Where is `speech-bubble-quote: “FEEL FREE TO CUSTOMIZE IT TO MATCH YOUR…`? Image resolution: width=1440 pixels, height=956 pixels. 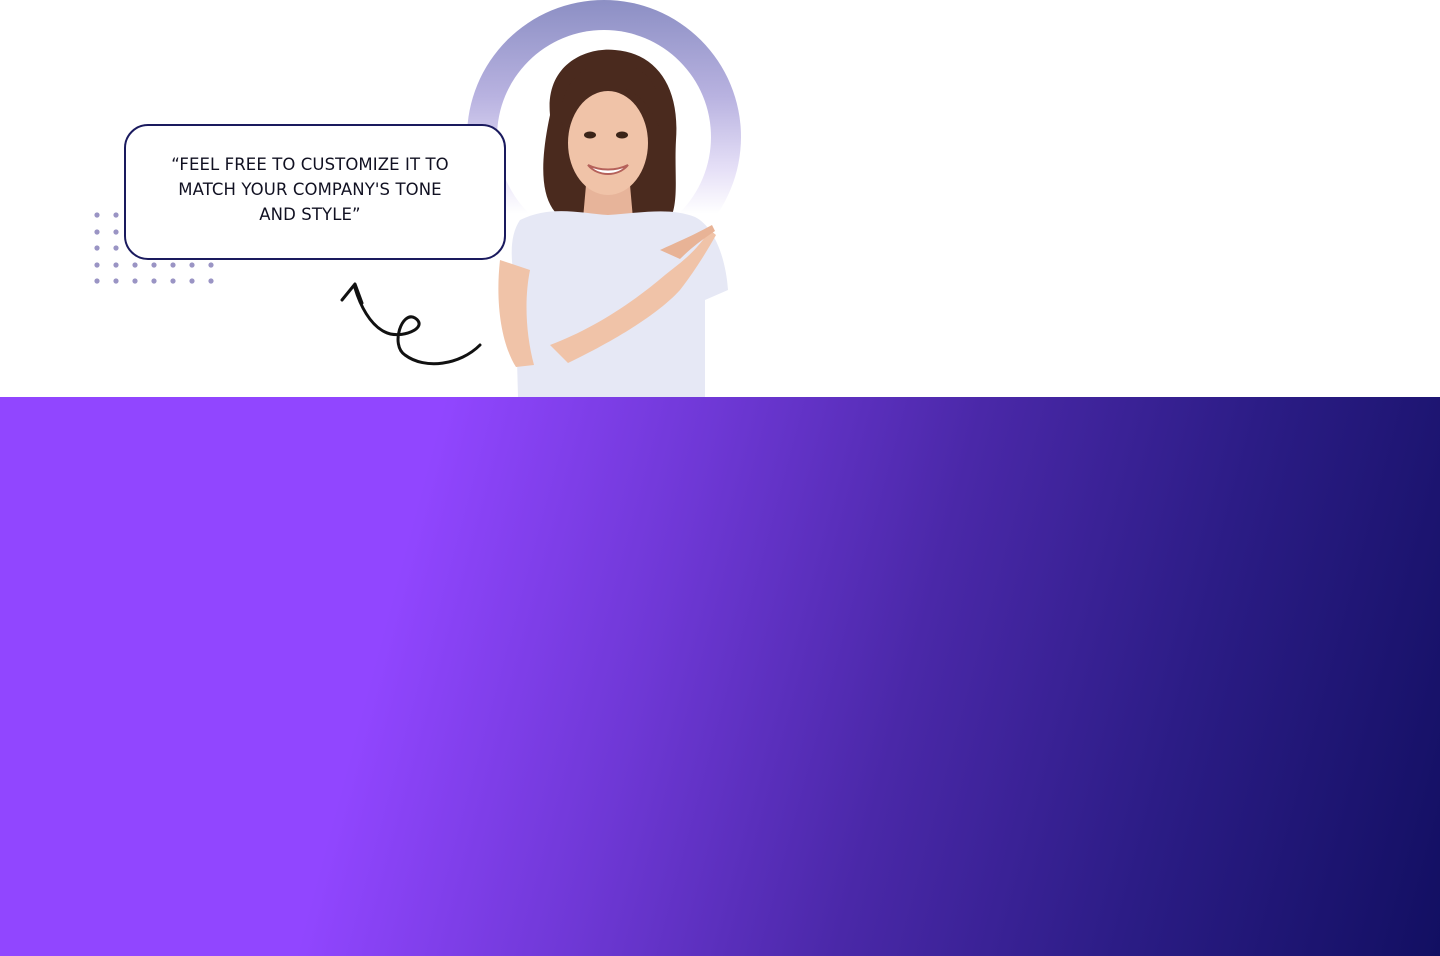
speech-bubble-quote: “FEEL FREE TO CUSTOMIZE IT TO MATCH YOUR… is located at coordinates (310, 189).